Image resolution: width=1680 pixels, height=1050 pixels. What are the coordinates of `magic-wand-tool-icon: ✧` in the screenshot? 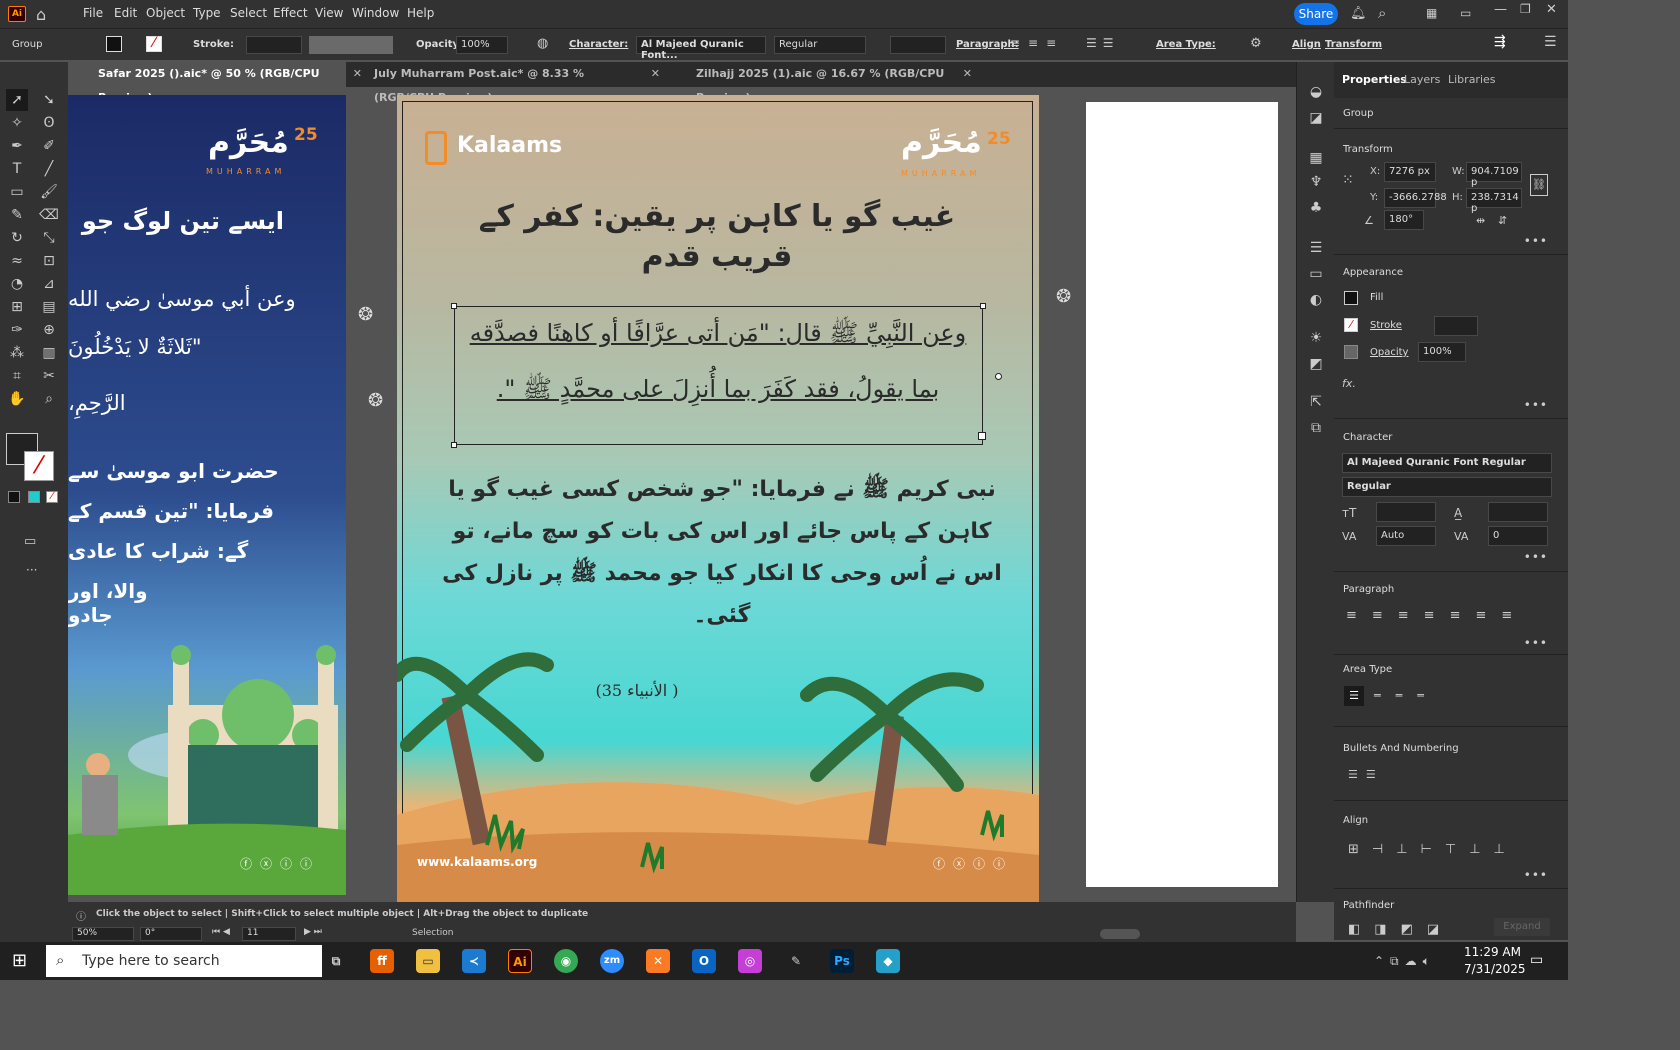 It's located at (17, 123).